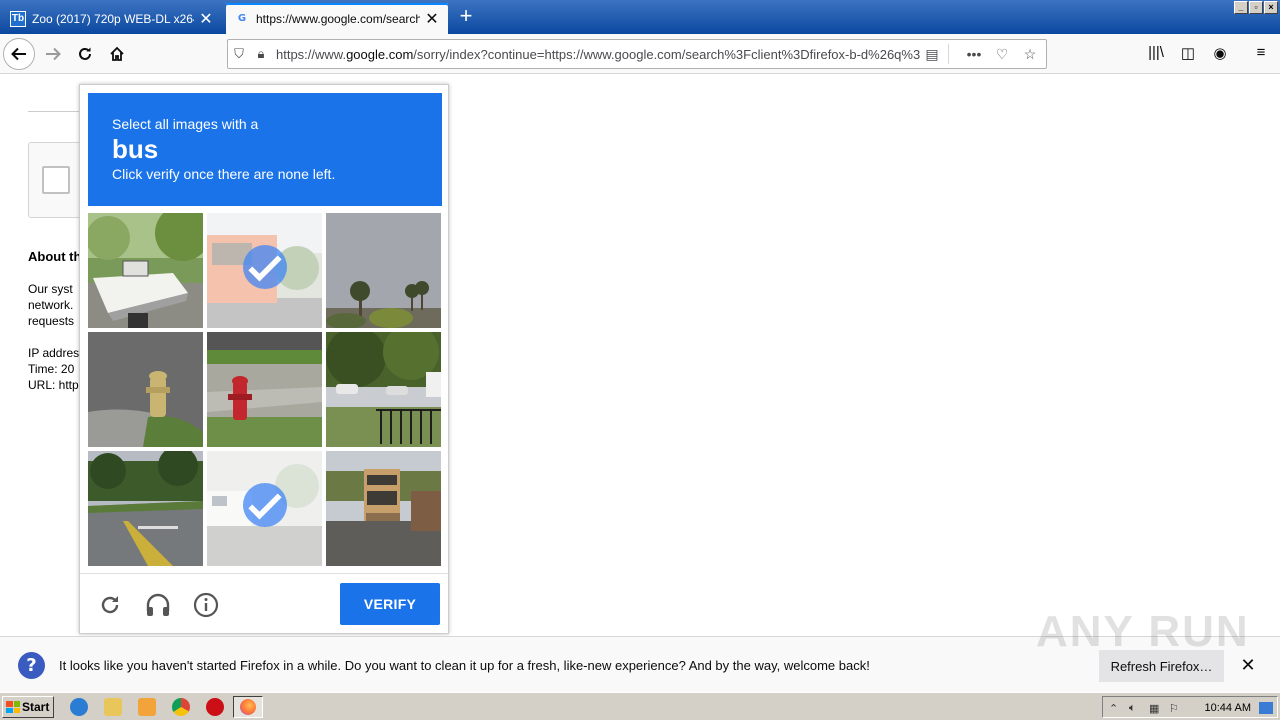  I want to click on bookmark-star-icon: ☆, so click(1030, 54).